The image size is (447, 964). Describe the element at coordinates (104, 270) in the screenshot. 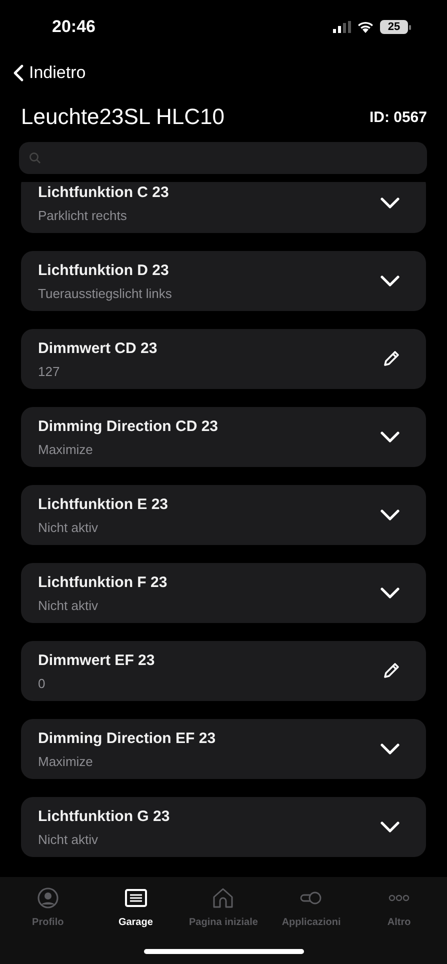

I see `setting-title: Lichtfunktion D 23` at that location.